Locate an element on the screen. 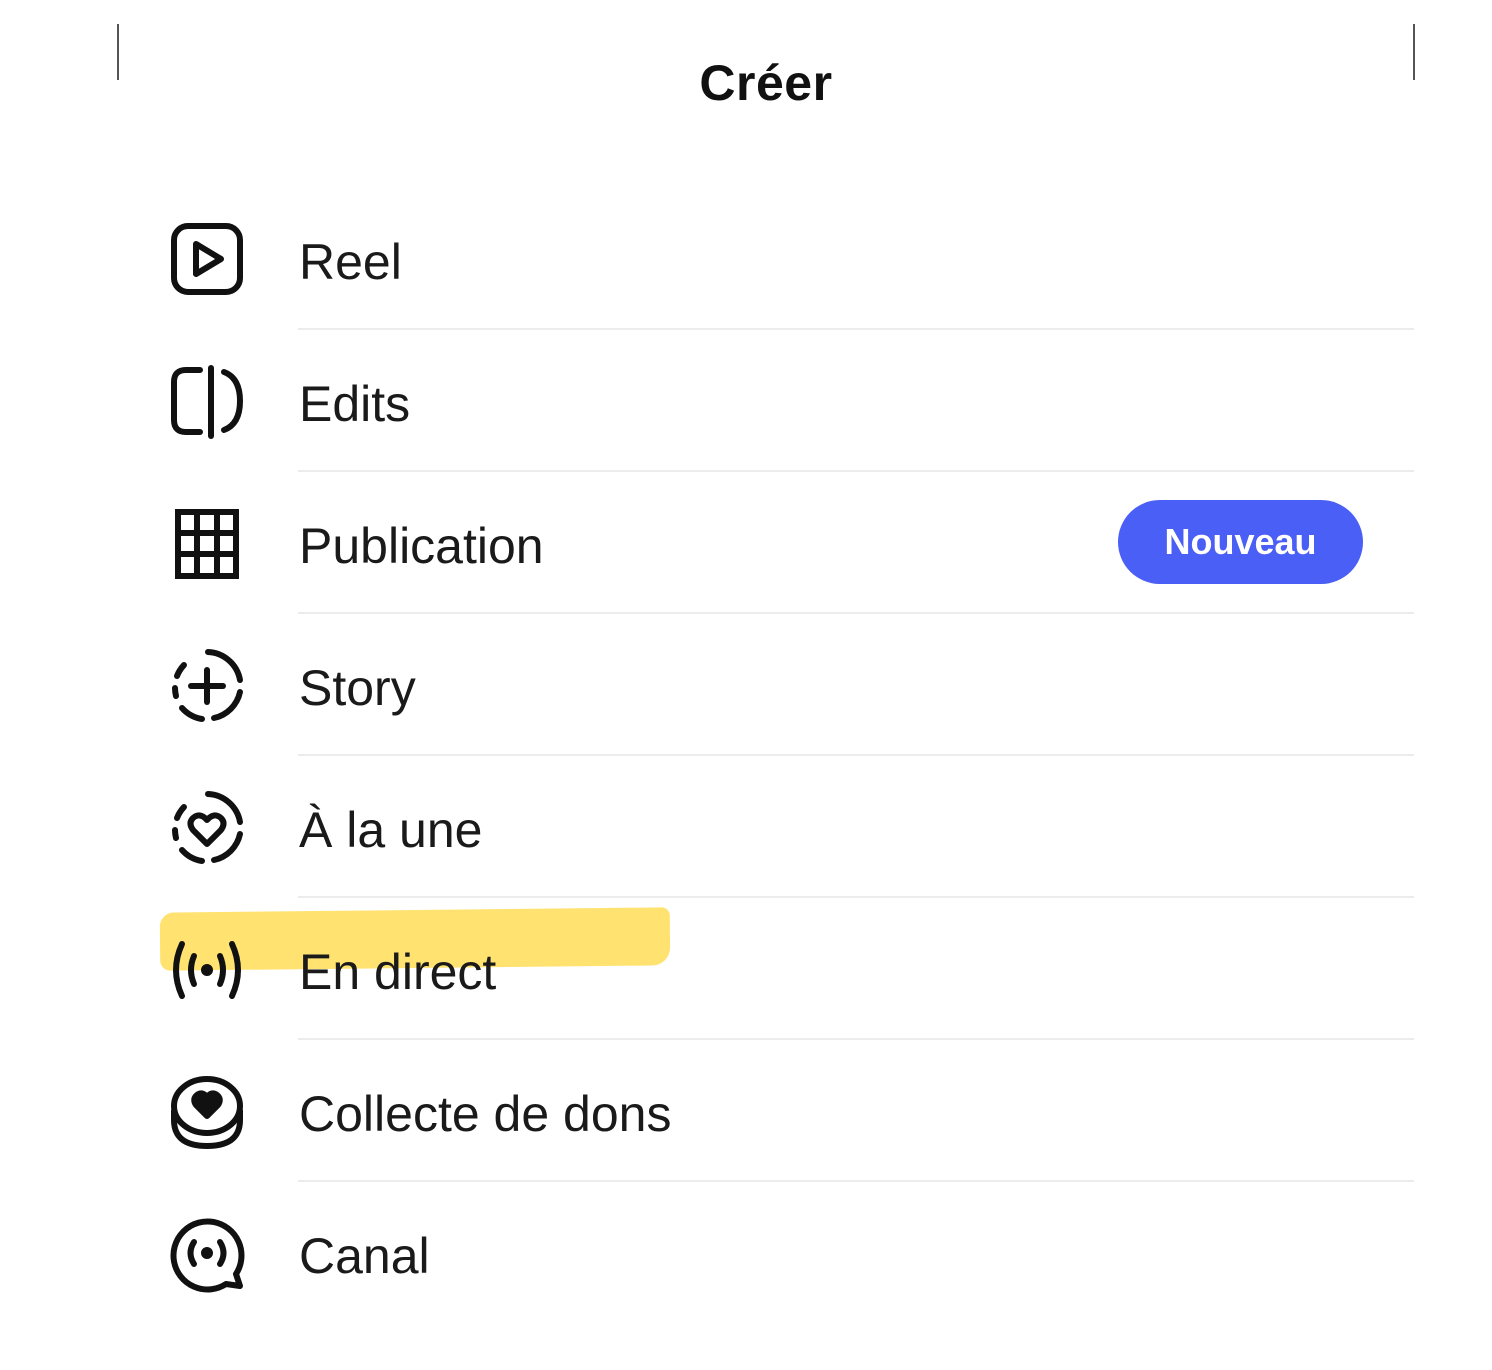 The image size is (1492, 1370). menu-item-label: En direct is located at coordinates (398, 972).